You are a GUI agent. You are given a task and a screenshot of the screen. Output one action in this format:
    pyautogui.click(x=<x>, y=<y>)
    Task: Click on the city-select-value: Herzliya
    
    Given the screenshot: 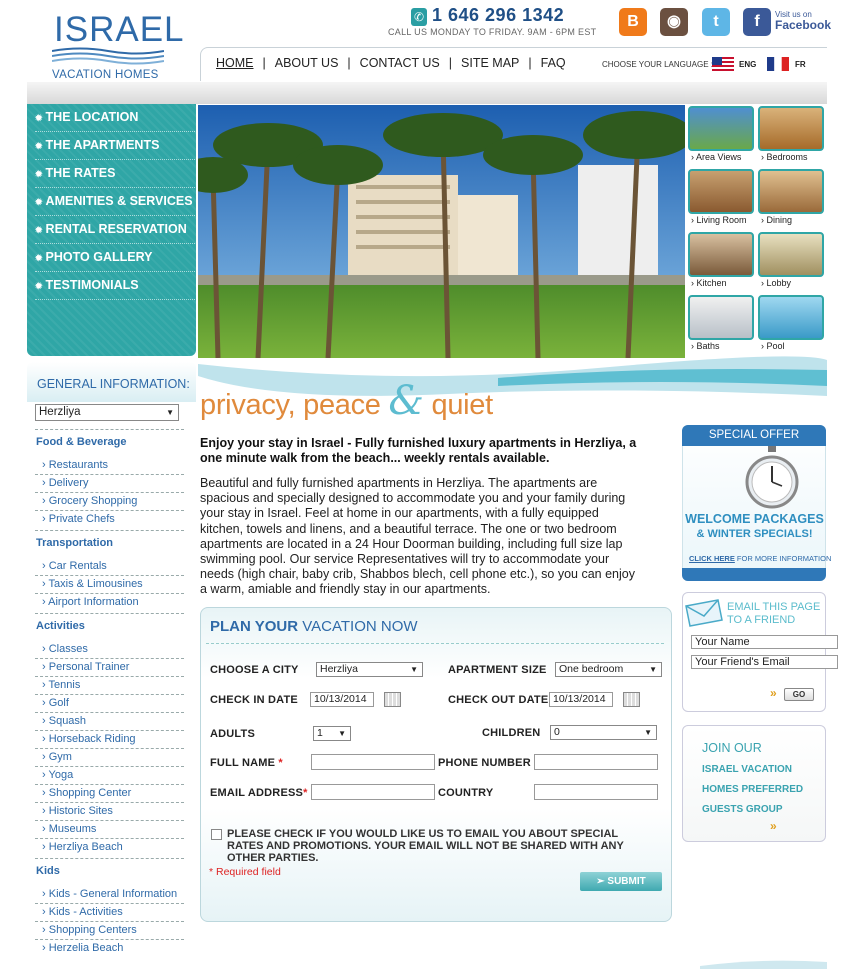 What is the action you would take?
    pyautogui.click(x=60, y=412)
    